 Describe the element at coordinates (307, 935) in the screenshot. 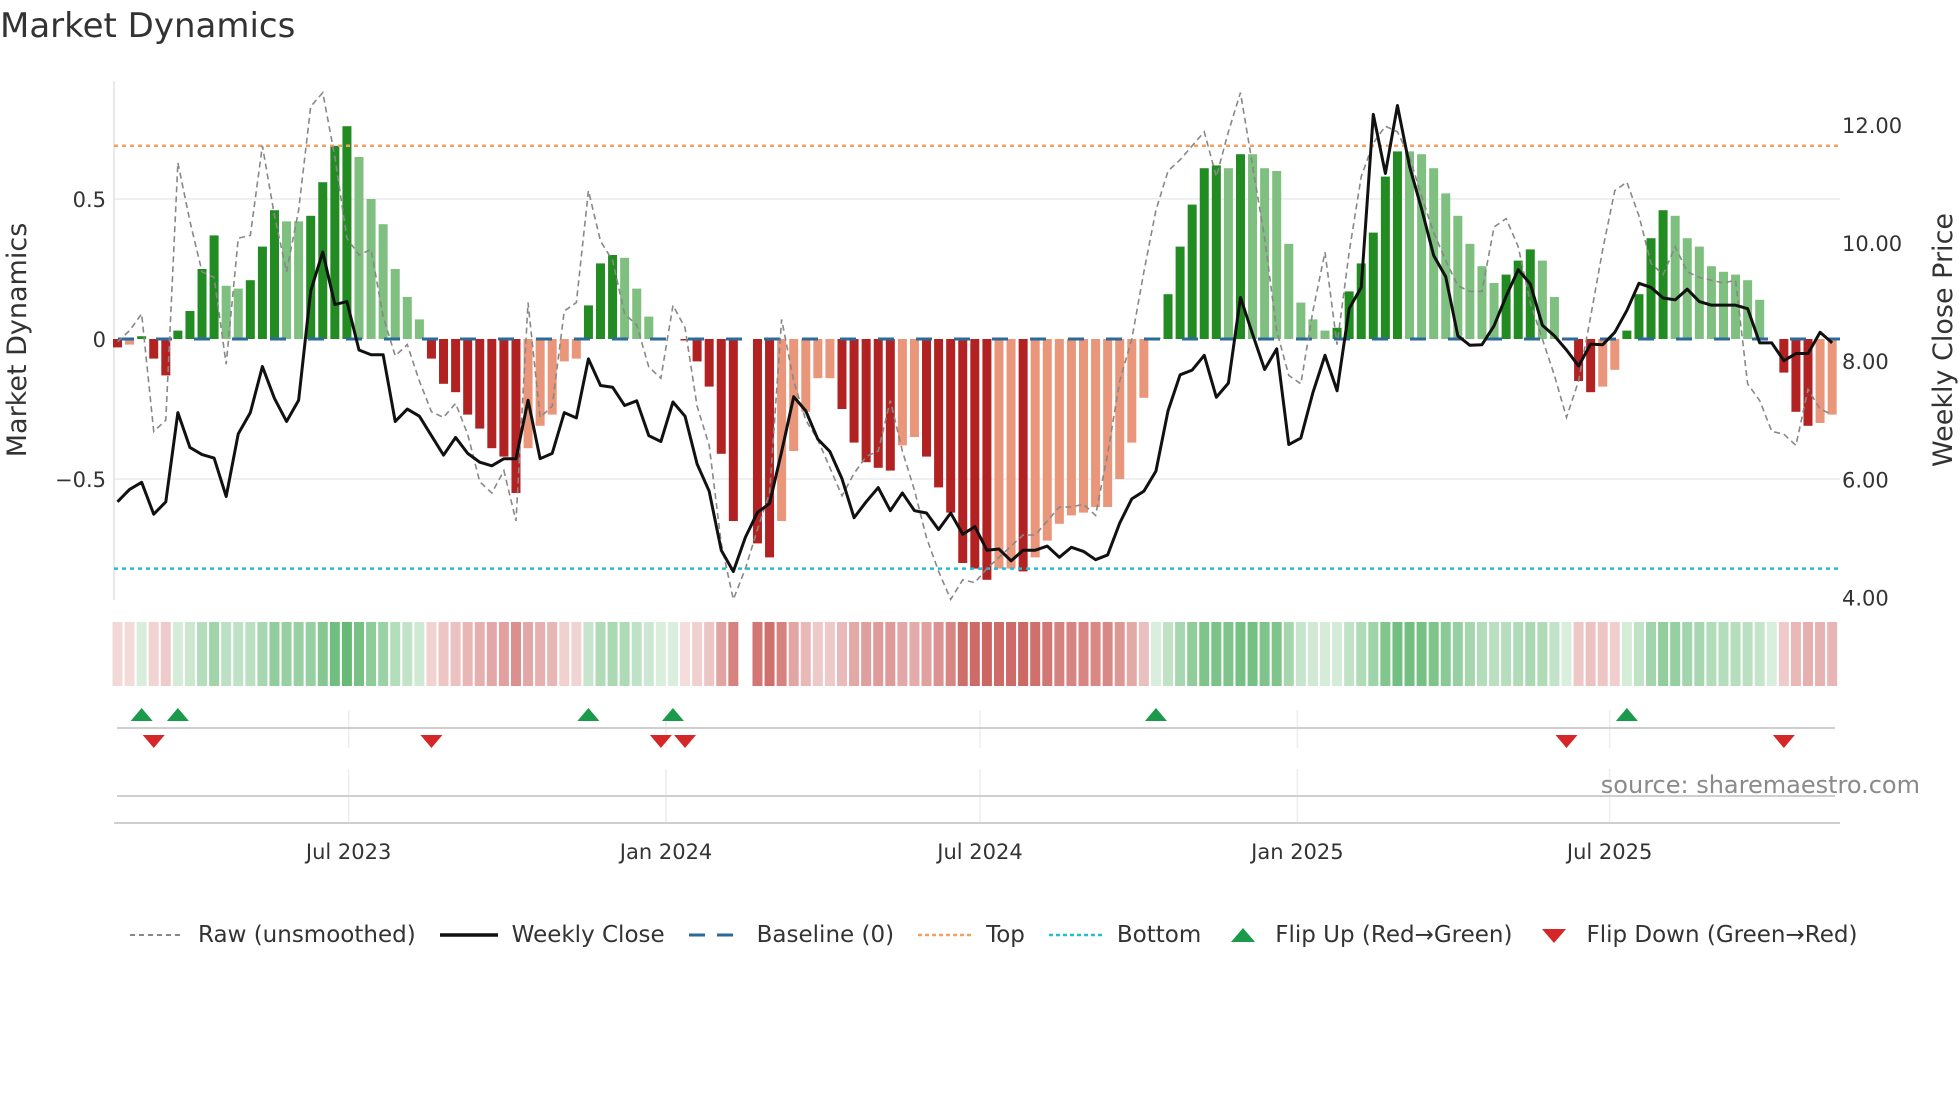

I see `legend-label-raw: Raw (unsmoothed)` at that location.